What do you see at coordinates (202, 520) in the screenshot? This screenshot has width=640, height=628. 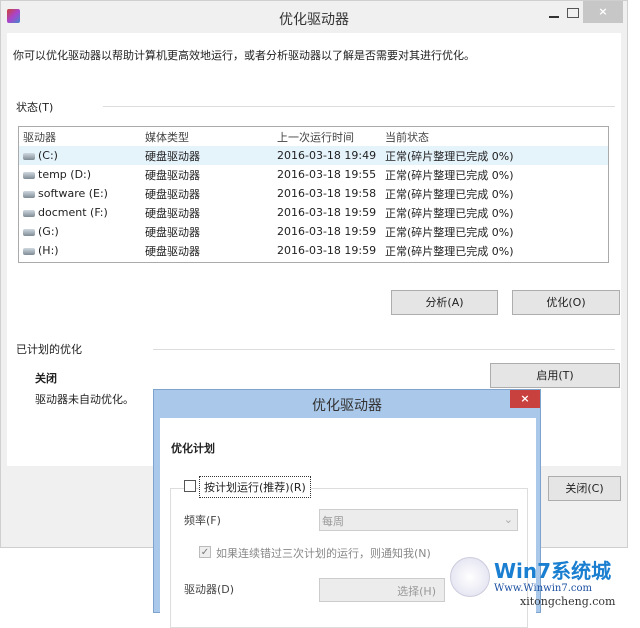 I see `frequency-label: 频率(F)` at bounding box center [202, 520].